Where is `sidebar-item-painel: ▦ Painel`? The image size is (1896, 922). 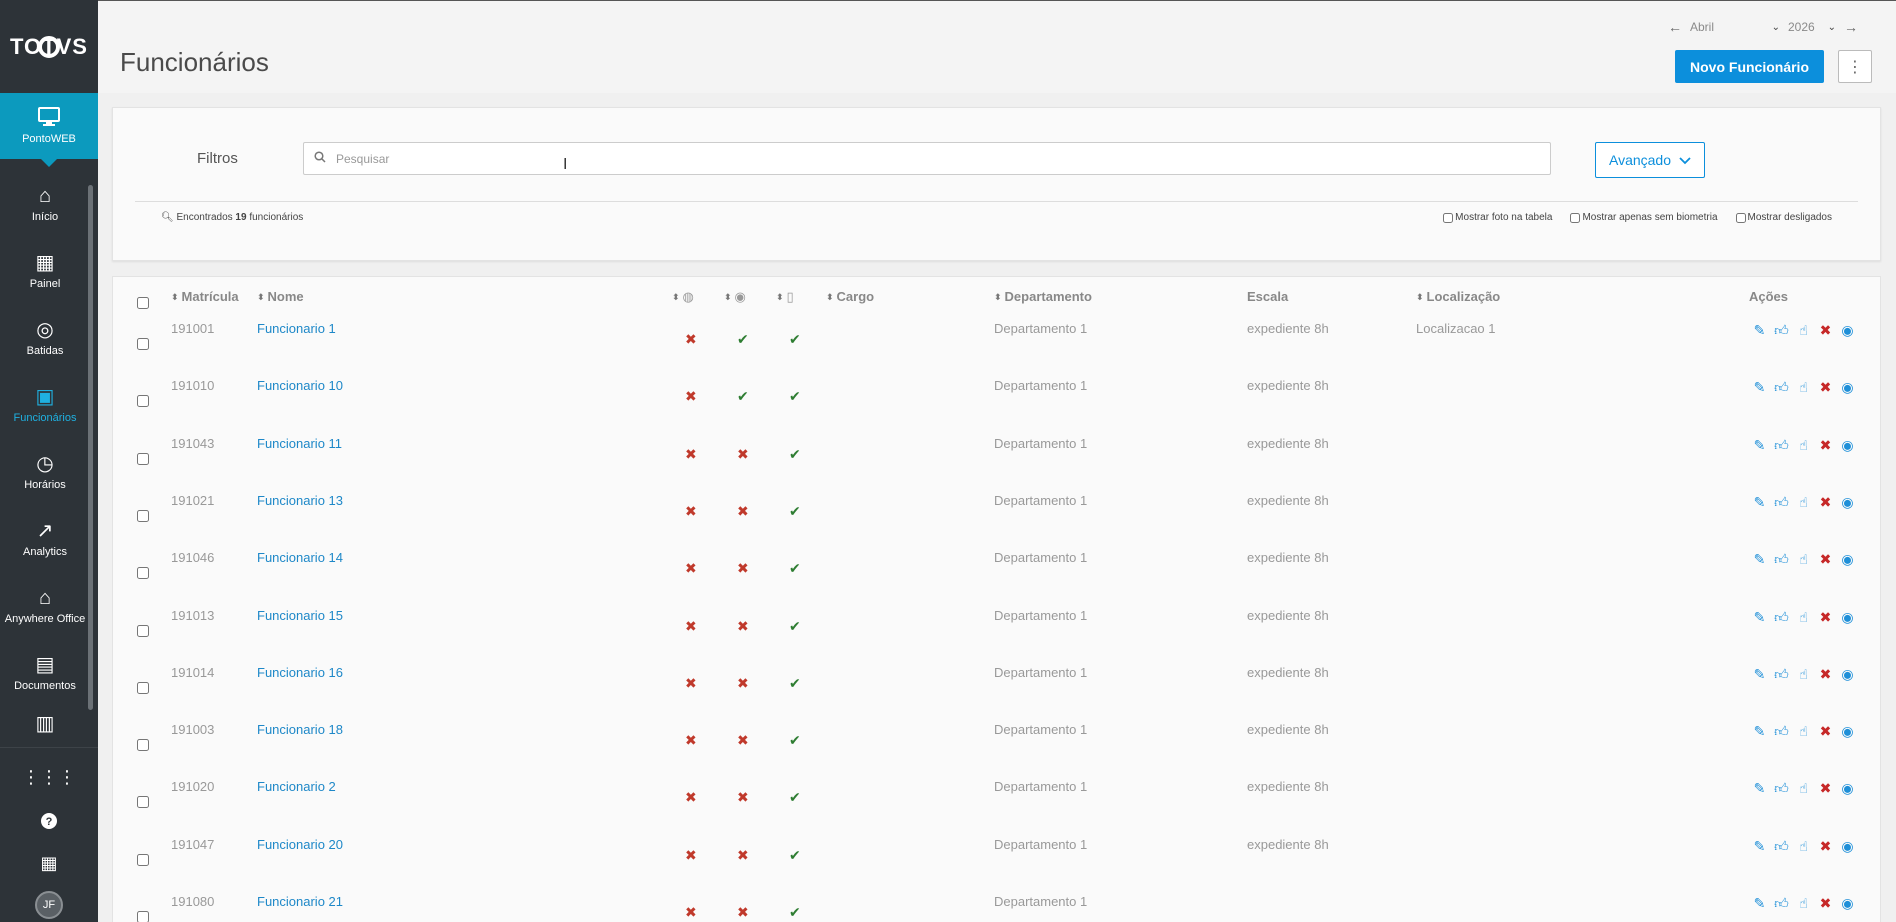 sidebar-item-painel: ▦ Painel is located at coordinates (45, 270).